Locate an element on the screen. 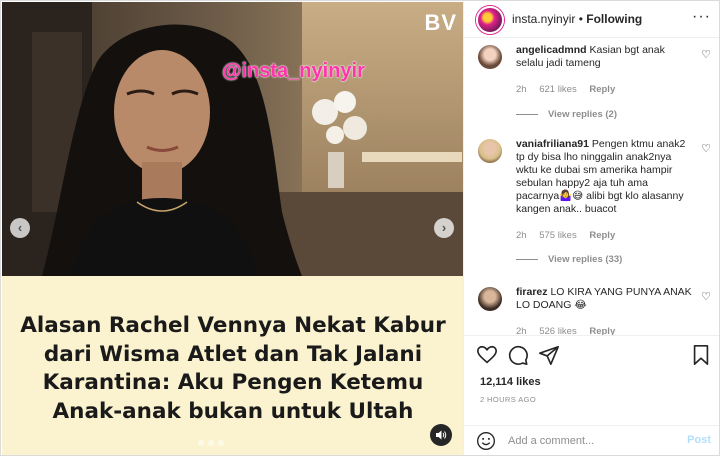 The height and width of the screenshot is (456, 720). watermark-text: @insta_nyinyir is located at coordinates (293, 71).